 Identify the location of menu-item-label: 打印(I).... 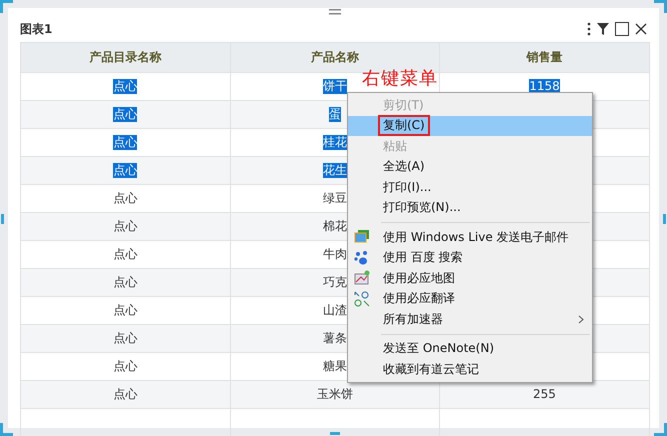
(407, 187).